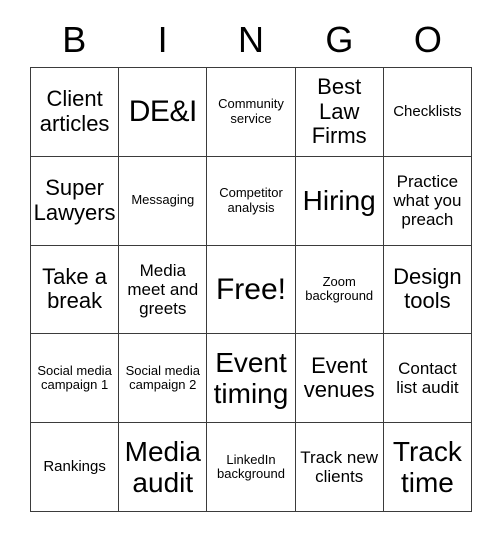  I want to click on bingo-cell-label: Media audit, so click(162, 467).